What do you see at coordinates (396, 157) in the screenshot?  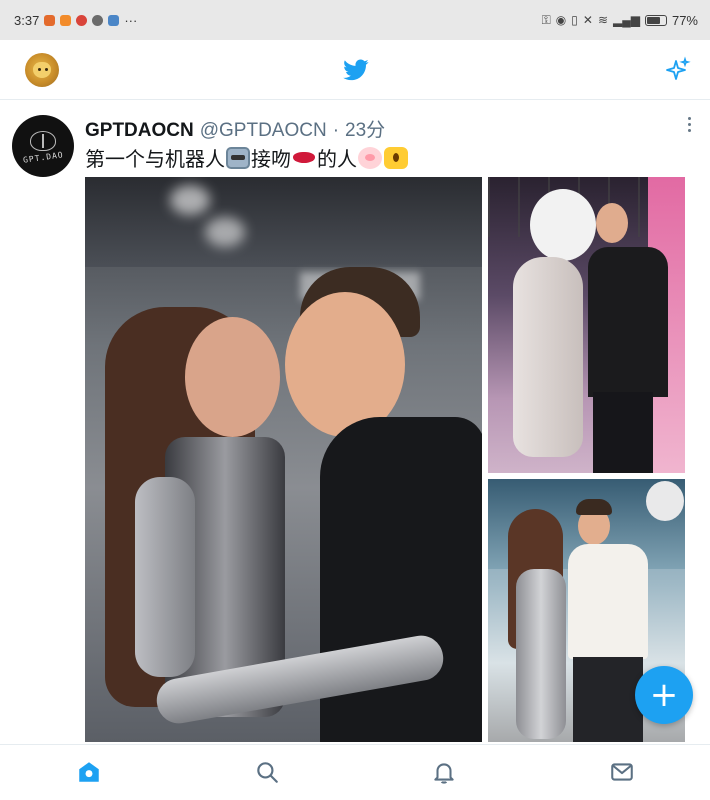 I see `scream-emoji-icon` at bounding box center [396, 157].